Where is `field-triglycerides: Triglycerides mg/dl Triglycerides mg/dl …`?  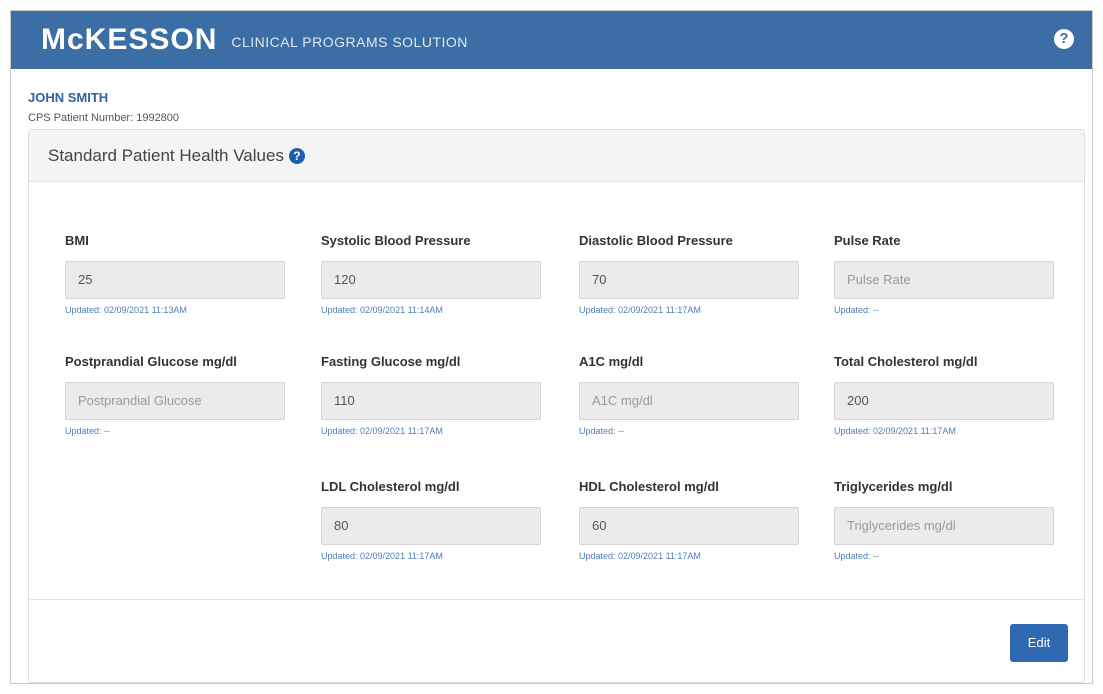
field-triglycerides: Triglycerides mg/dl Triglycerides mg/dl … is located at coordinates (954, 519).